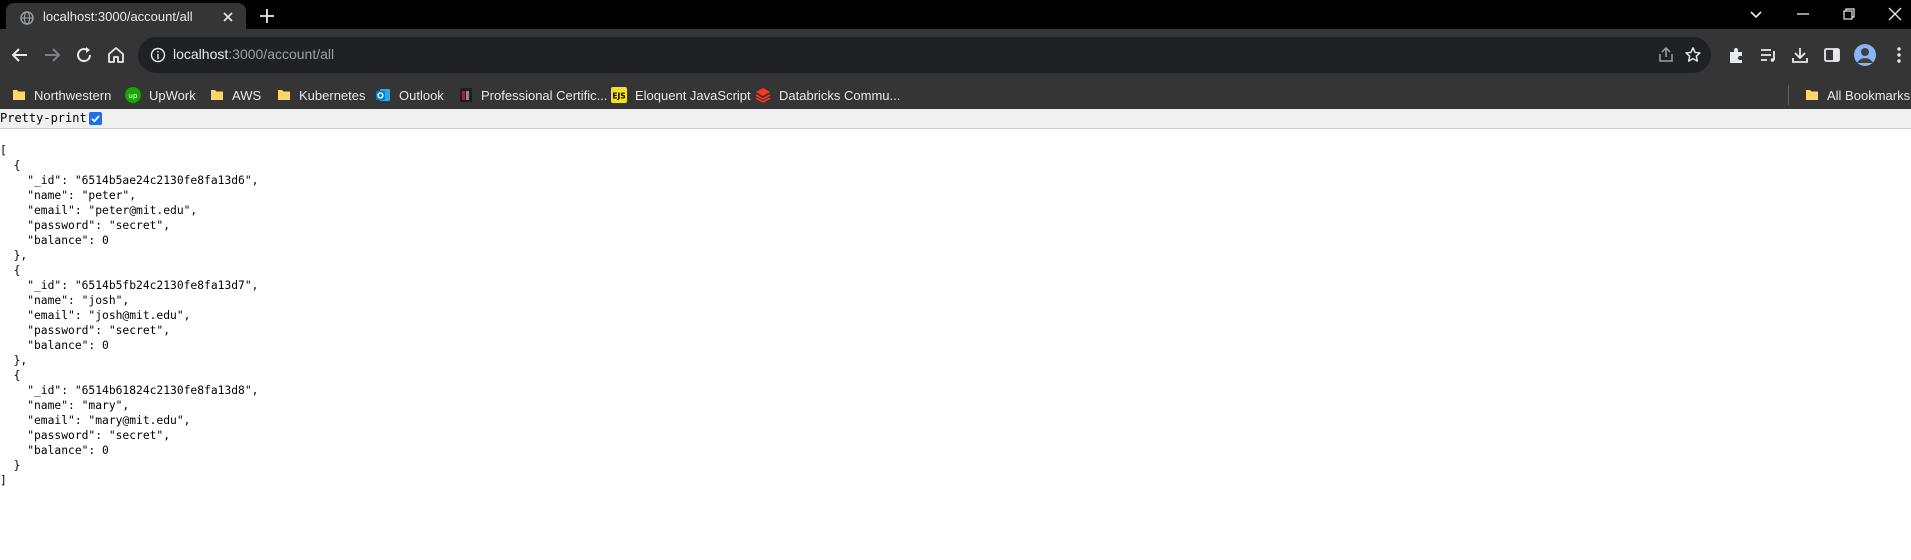  I want to click on browser-tab: localhost:3000/account/all, so click(126, 17).